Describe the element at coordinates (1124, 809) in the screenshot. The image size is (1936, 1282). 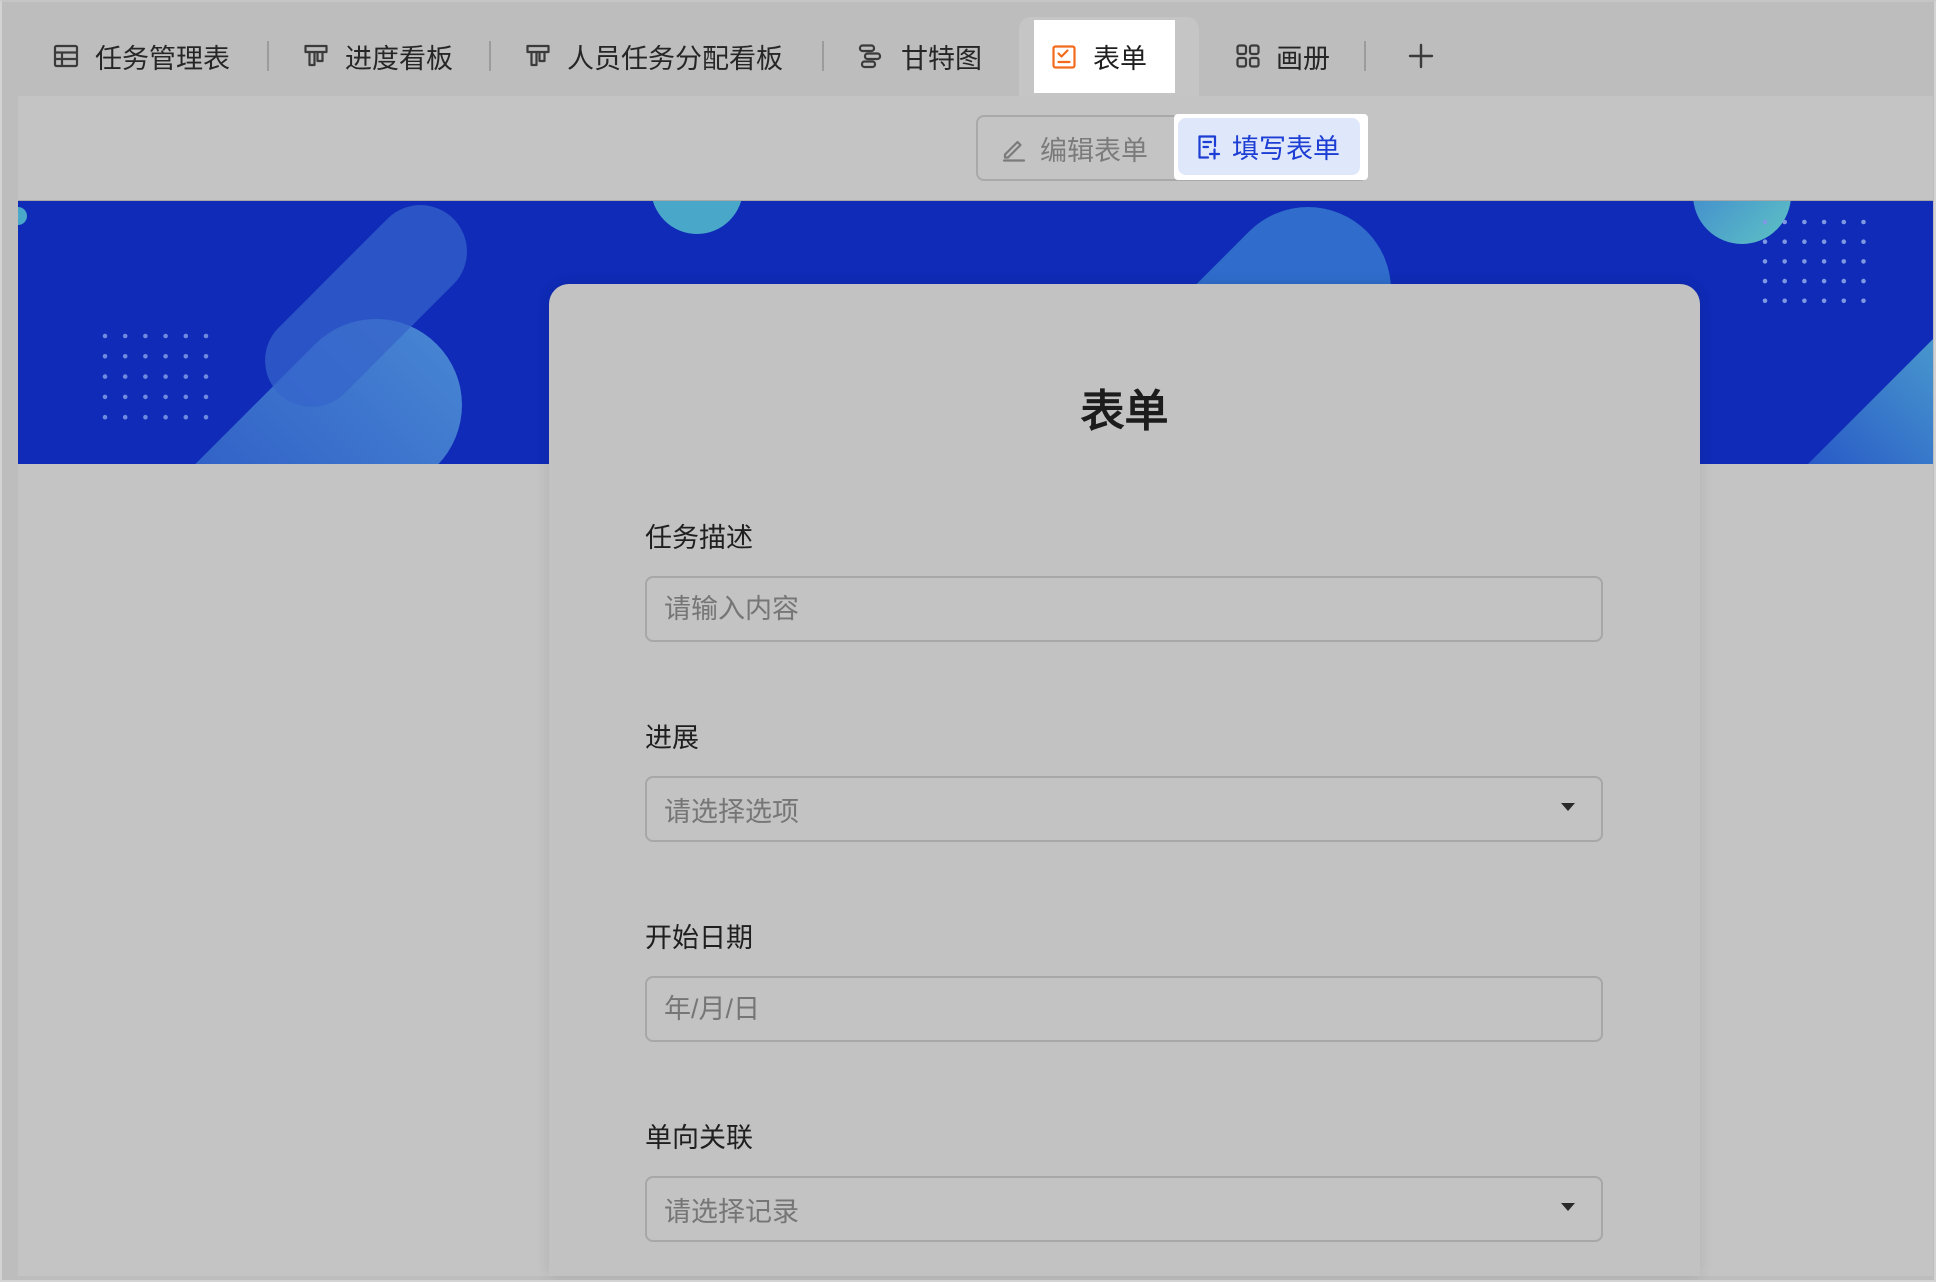
I see `progress-select: 请选择选项` at that location.